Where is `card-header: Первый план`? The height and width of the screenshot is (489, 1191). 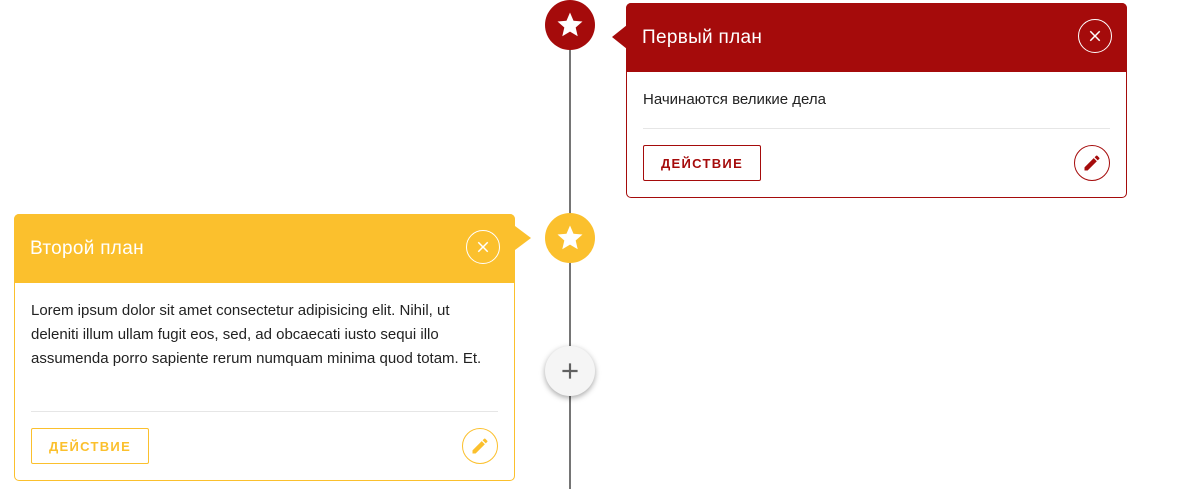 card-header: Первый план is located at coordinates (876, 37).